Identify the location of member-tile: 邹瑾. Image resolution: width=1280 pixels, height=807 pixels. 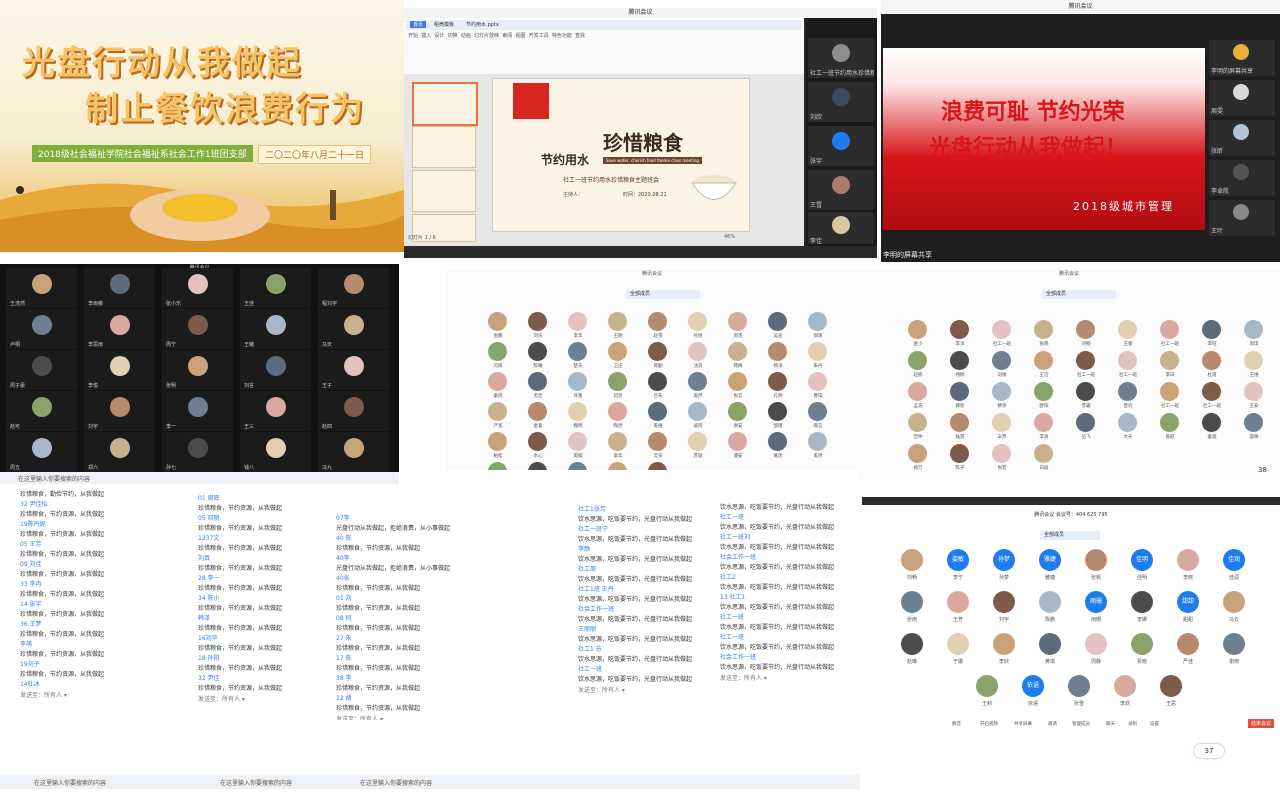
(778, 418).